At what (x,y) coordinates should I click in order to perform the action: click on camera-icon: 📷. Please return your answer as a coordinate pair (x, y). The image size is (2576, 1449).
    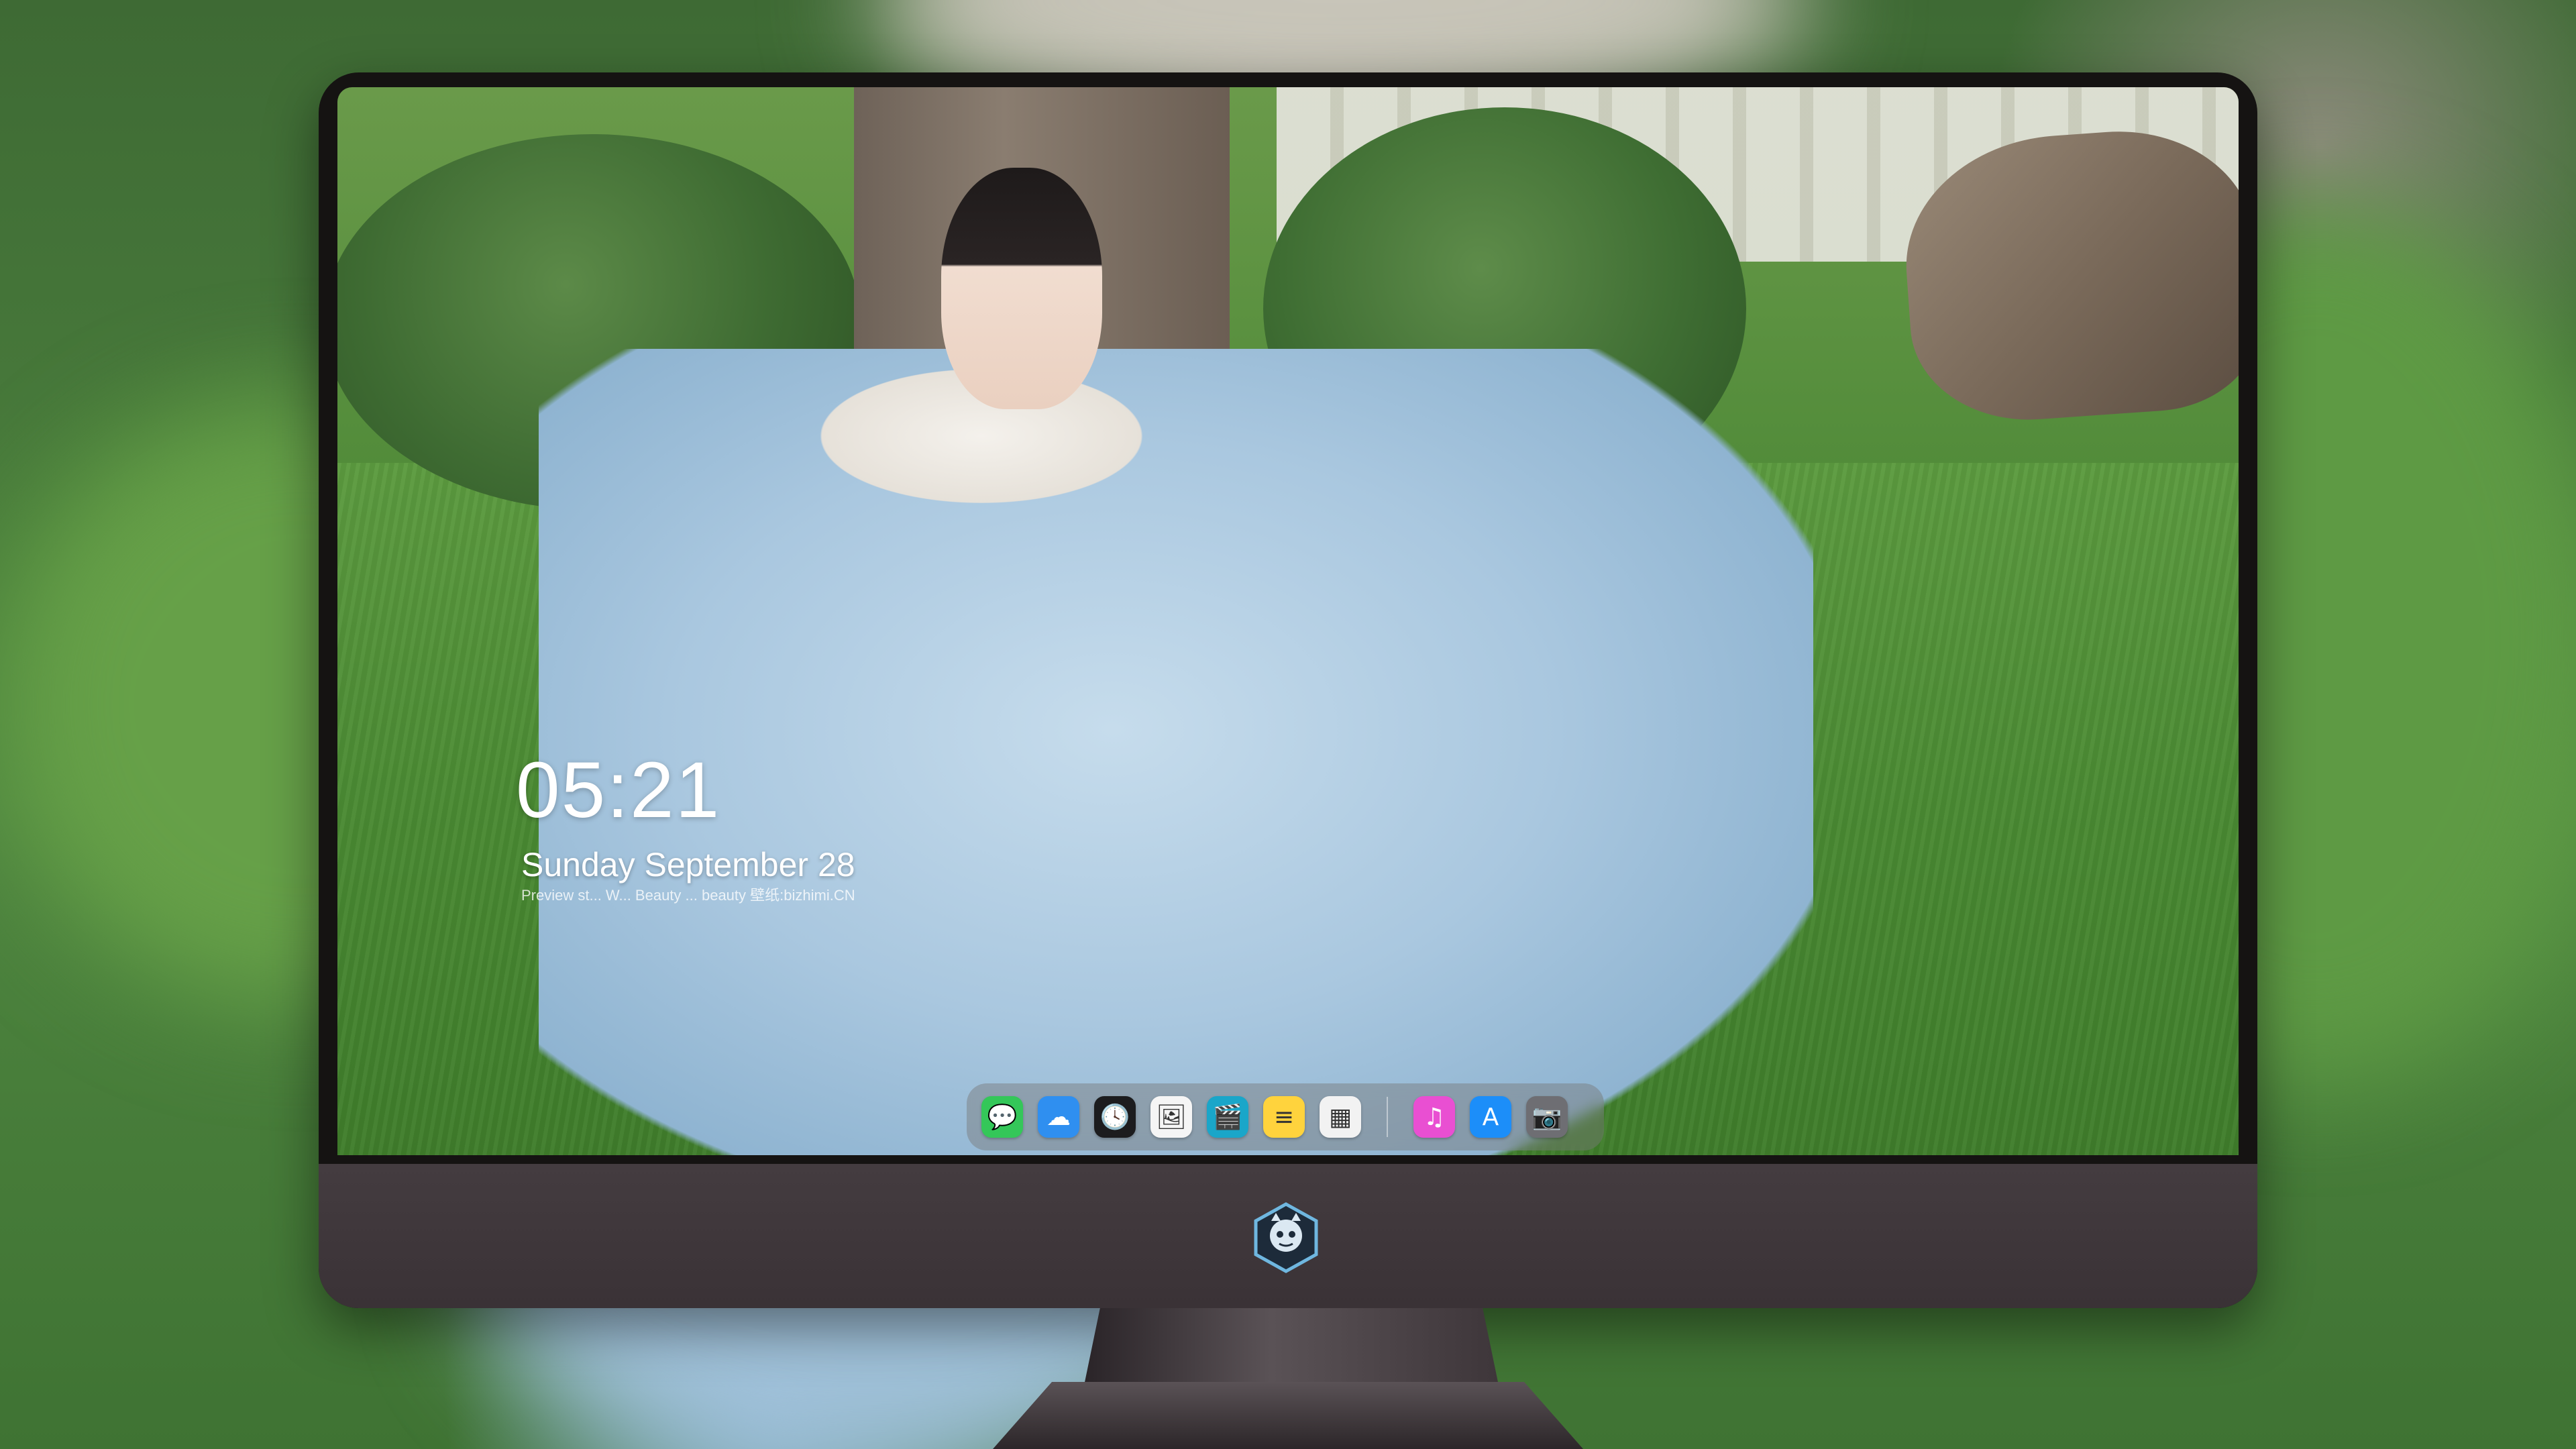
    Looking at the image, I should click on (1547, 1117).